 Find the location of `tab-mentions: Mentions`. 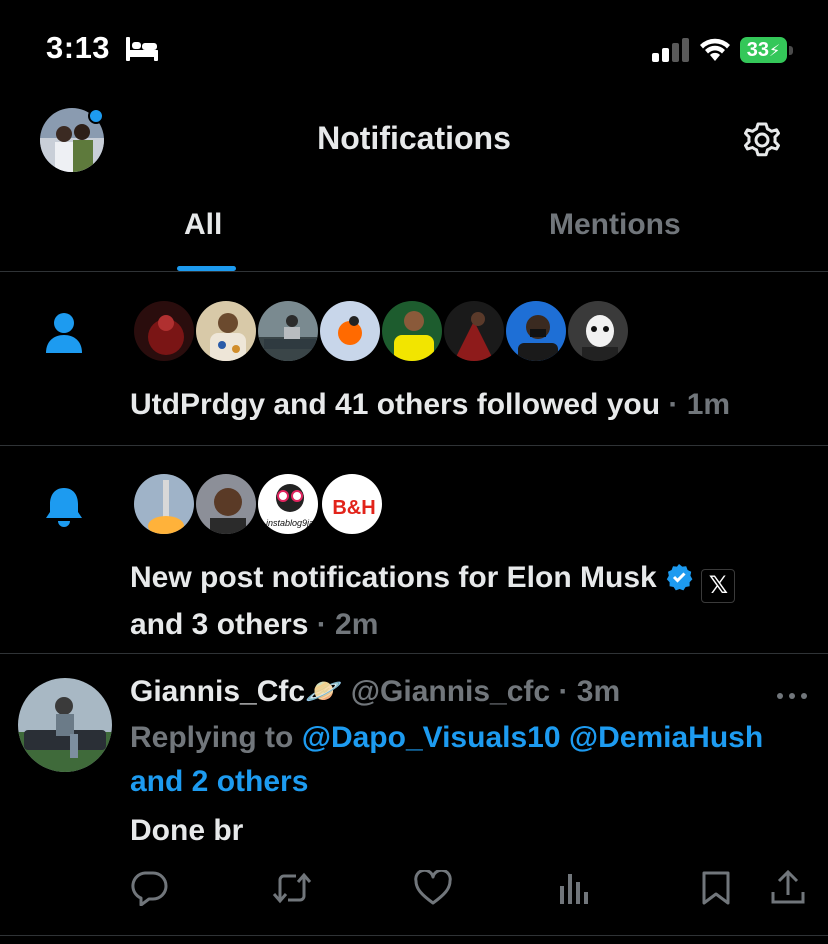

tab-mentions: Mentions is located at coordinates (615, 225).